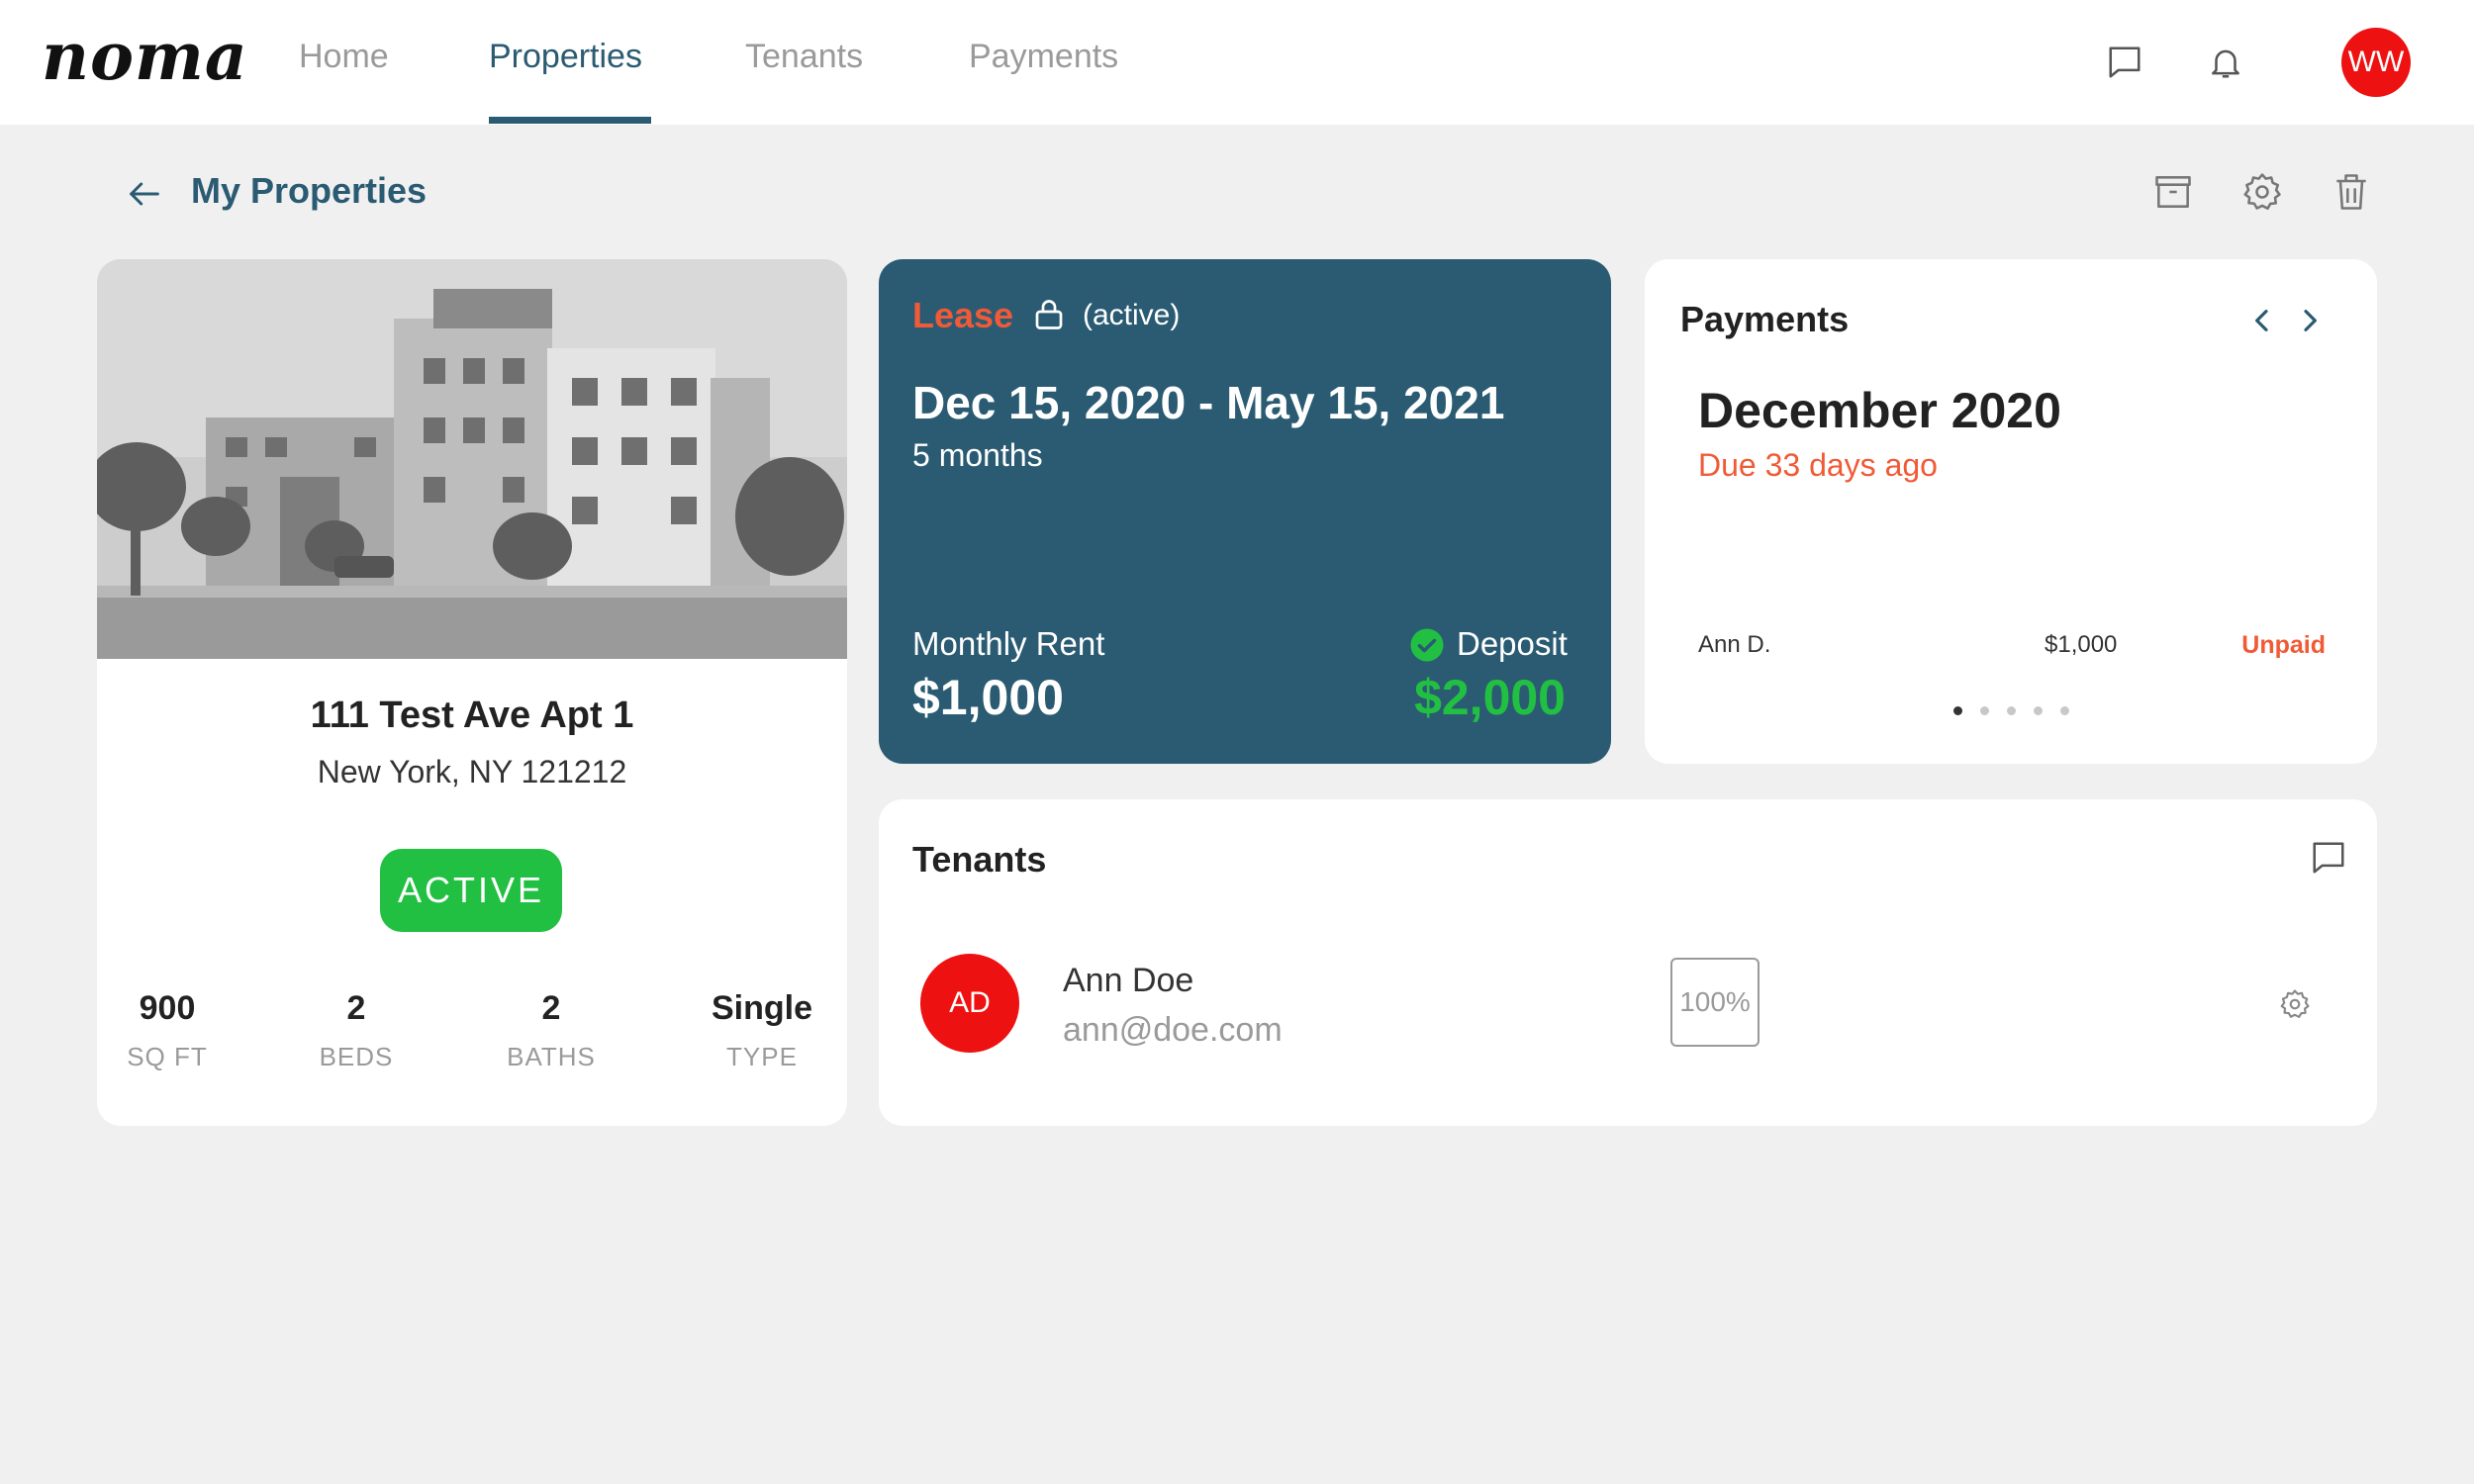 The width and height of the screenshot is (2474, 1484). What do you see at coordinates (177, 1030) in the screenshot?
I see `stat-sqft: 900 SQ FT` at bounding box center [177, 1030].